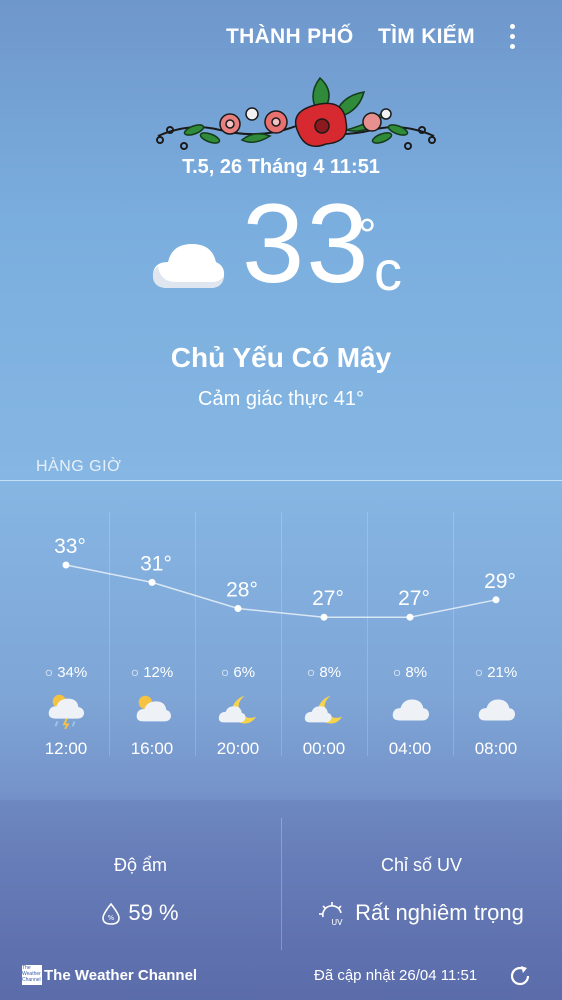 The height and width of the screenshot is (1000, 562). I want to click on hourly-rain-chance: ○ 34%, so click(66, 672).